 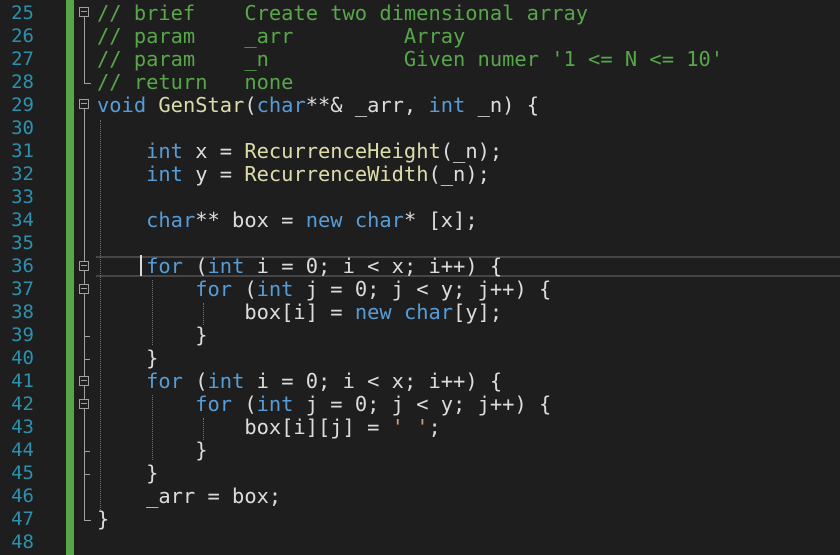 What do you see at coordinates (226, 312) in the screenshot?
I see `token-ident: box[i] =` at bounding box center [226, 312].